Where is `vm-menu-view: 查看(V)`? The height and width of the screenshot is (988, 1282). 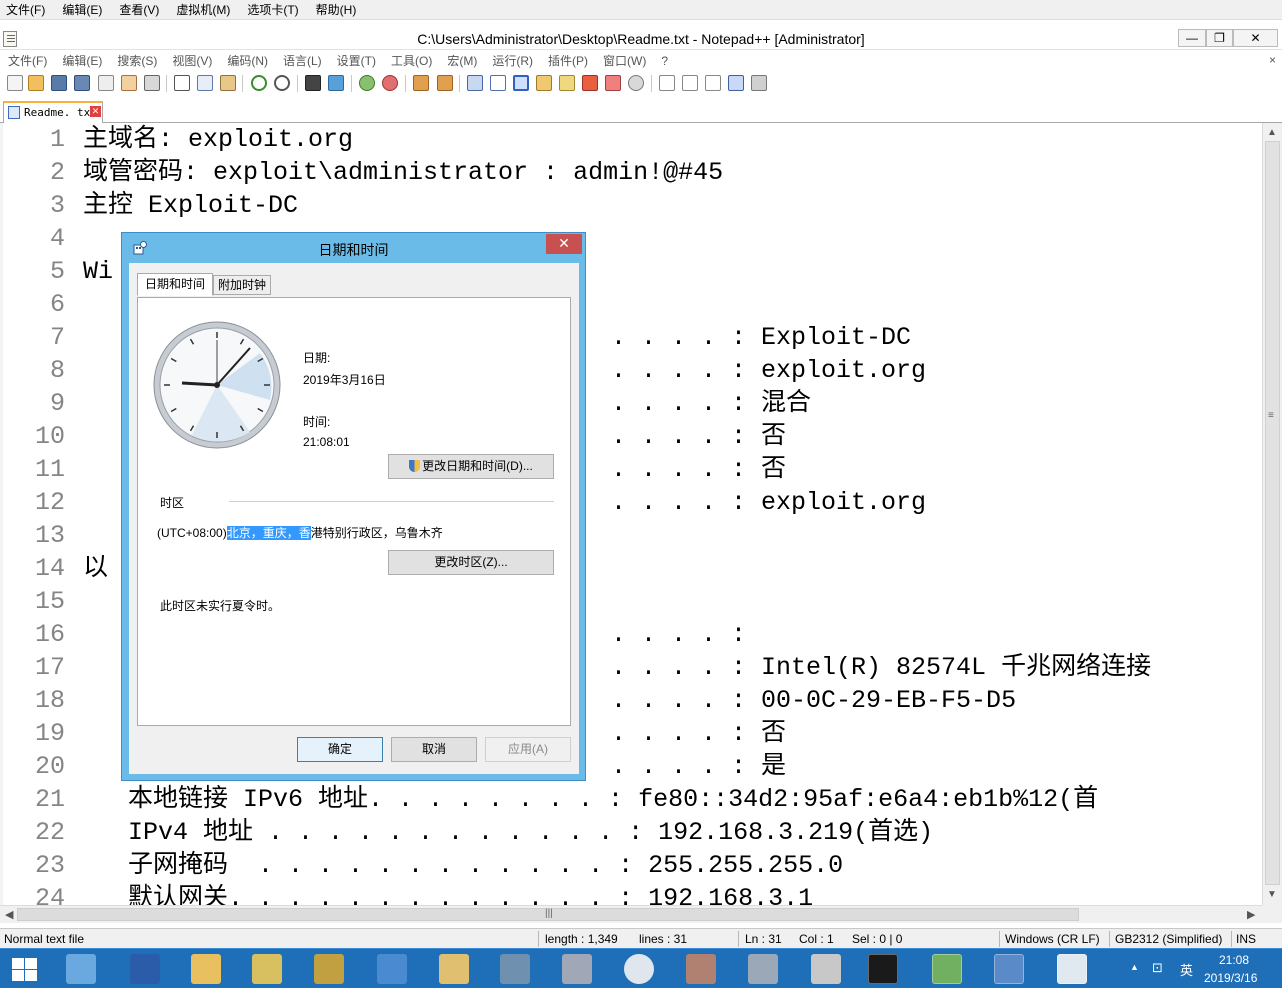
vm-menu-view: 查看(V) is located at coordinates (139, 9).